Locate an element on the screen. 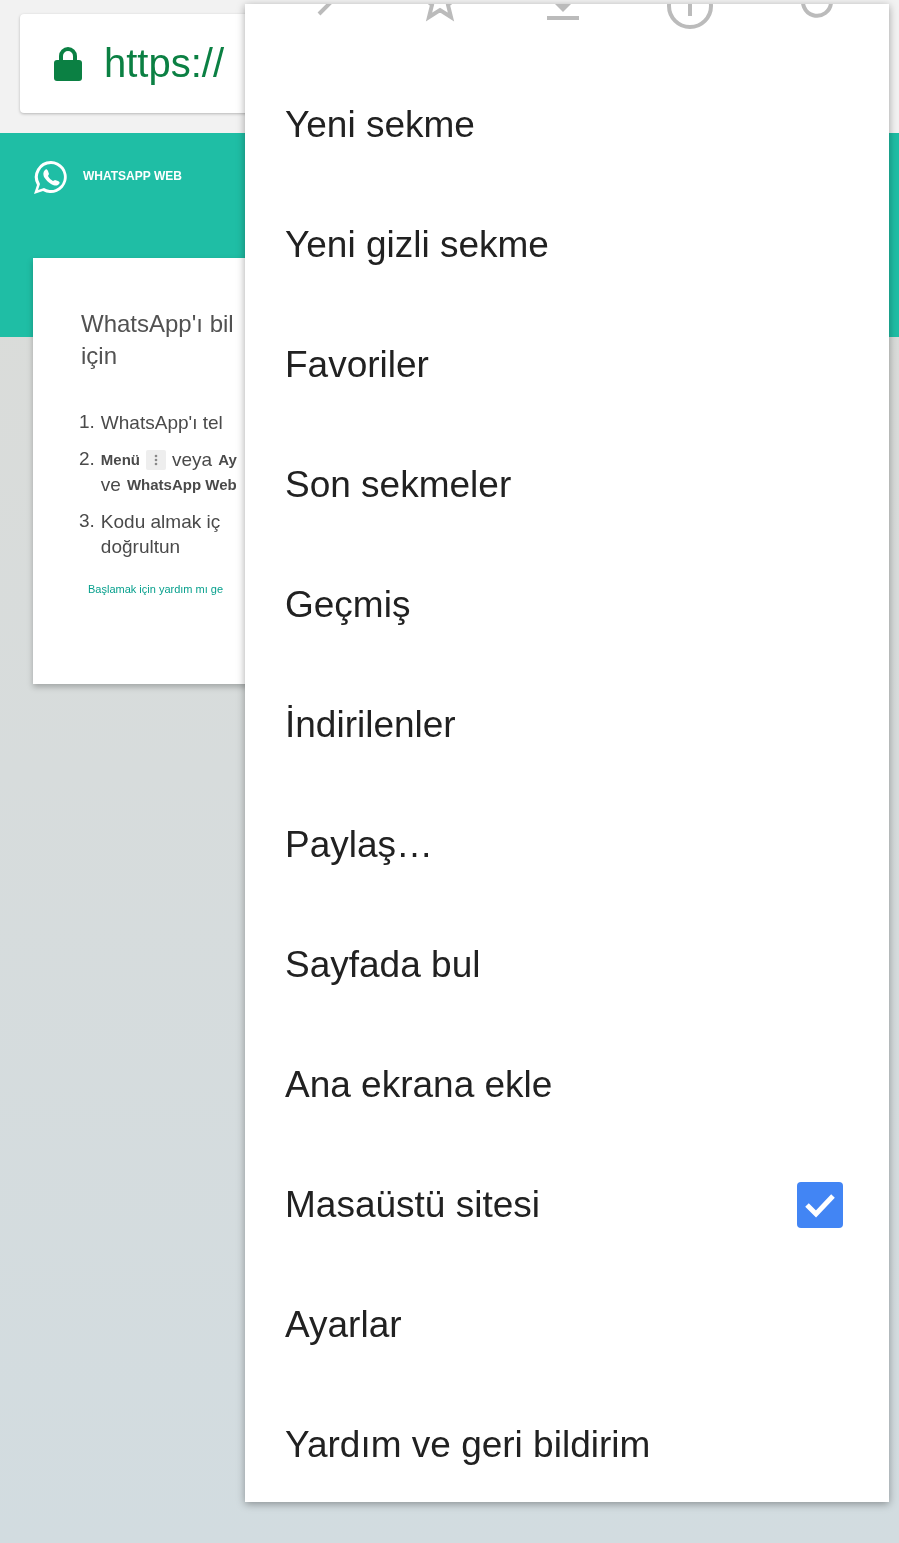  step-text: Menü is located at coordinates (120, 459).